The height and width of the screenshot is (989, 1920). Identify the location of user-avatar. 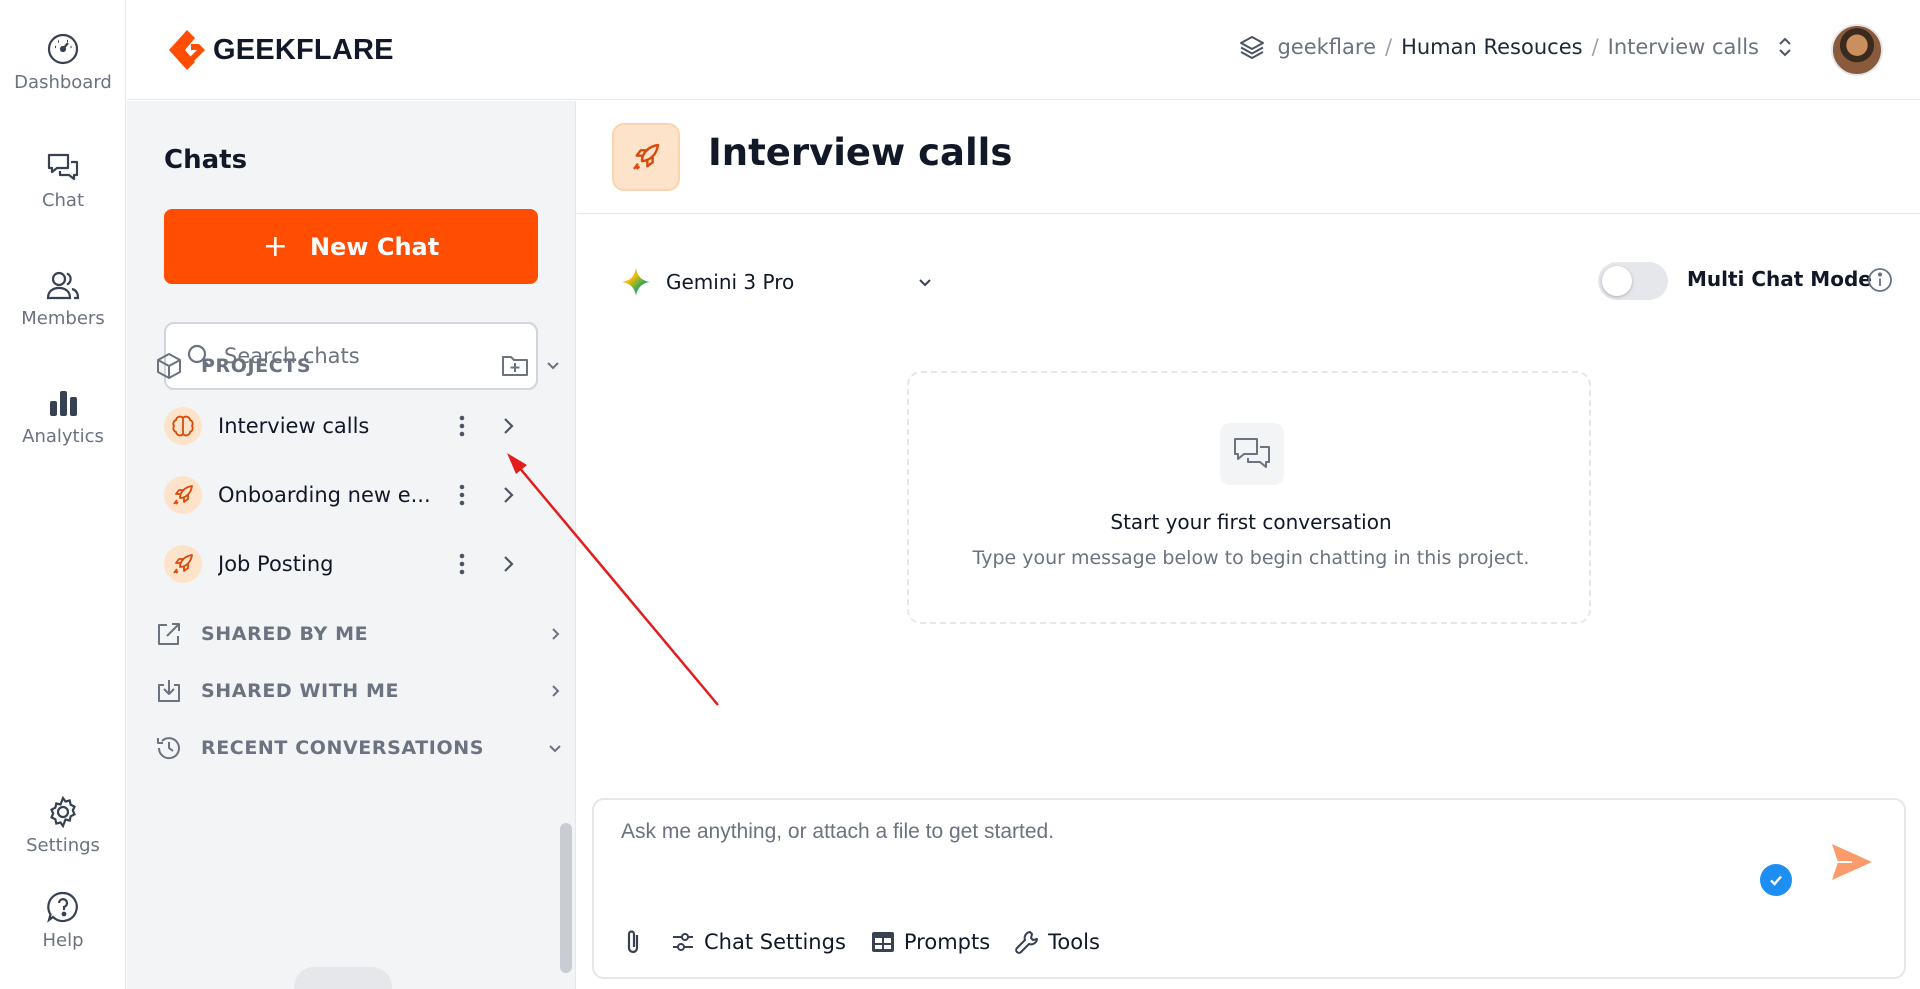
(1857, 50).